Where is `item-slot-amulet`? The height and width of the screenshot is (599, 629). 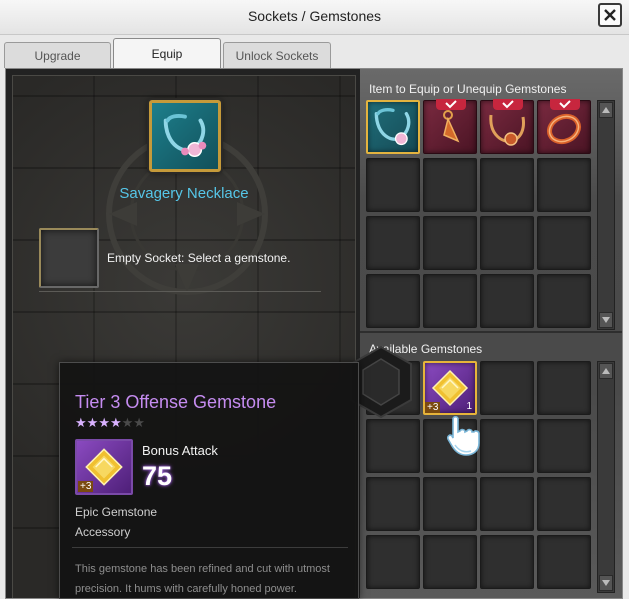 item-slot-amulet is located at coordinates (507, 126).